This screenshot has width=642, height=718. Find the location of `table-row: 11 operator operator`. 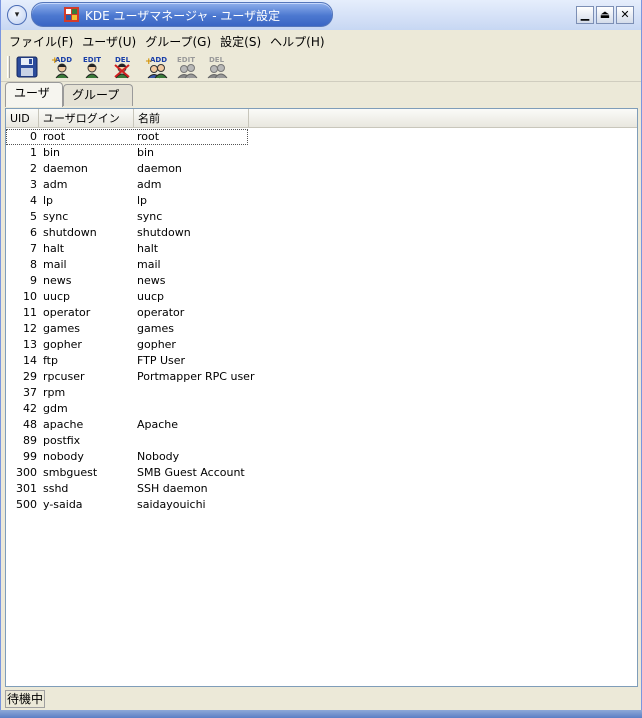

table-row: 11 operator operator is located at coordinates (321, 313).